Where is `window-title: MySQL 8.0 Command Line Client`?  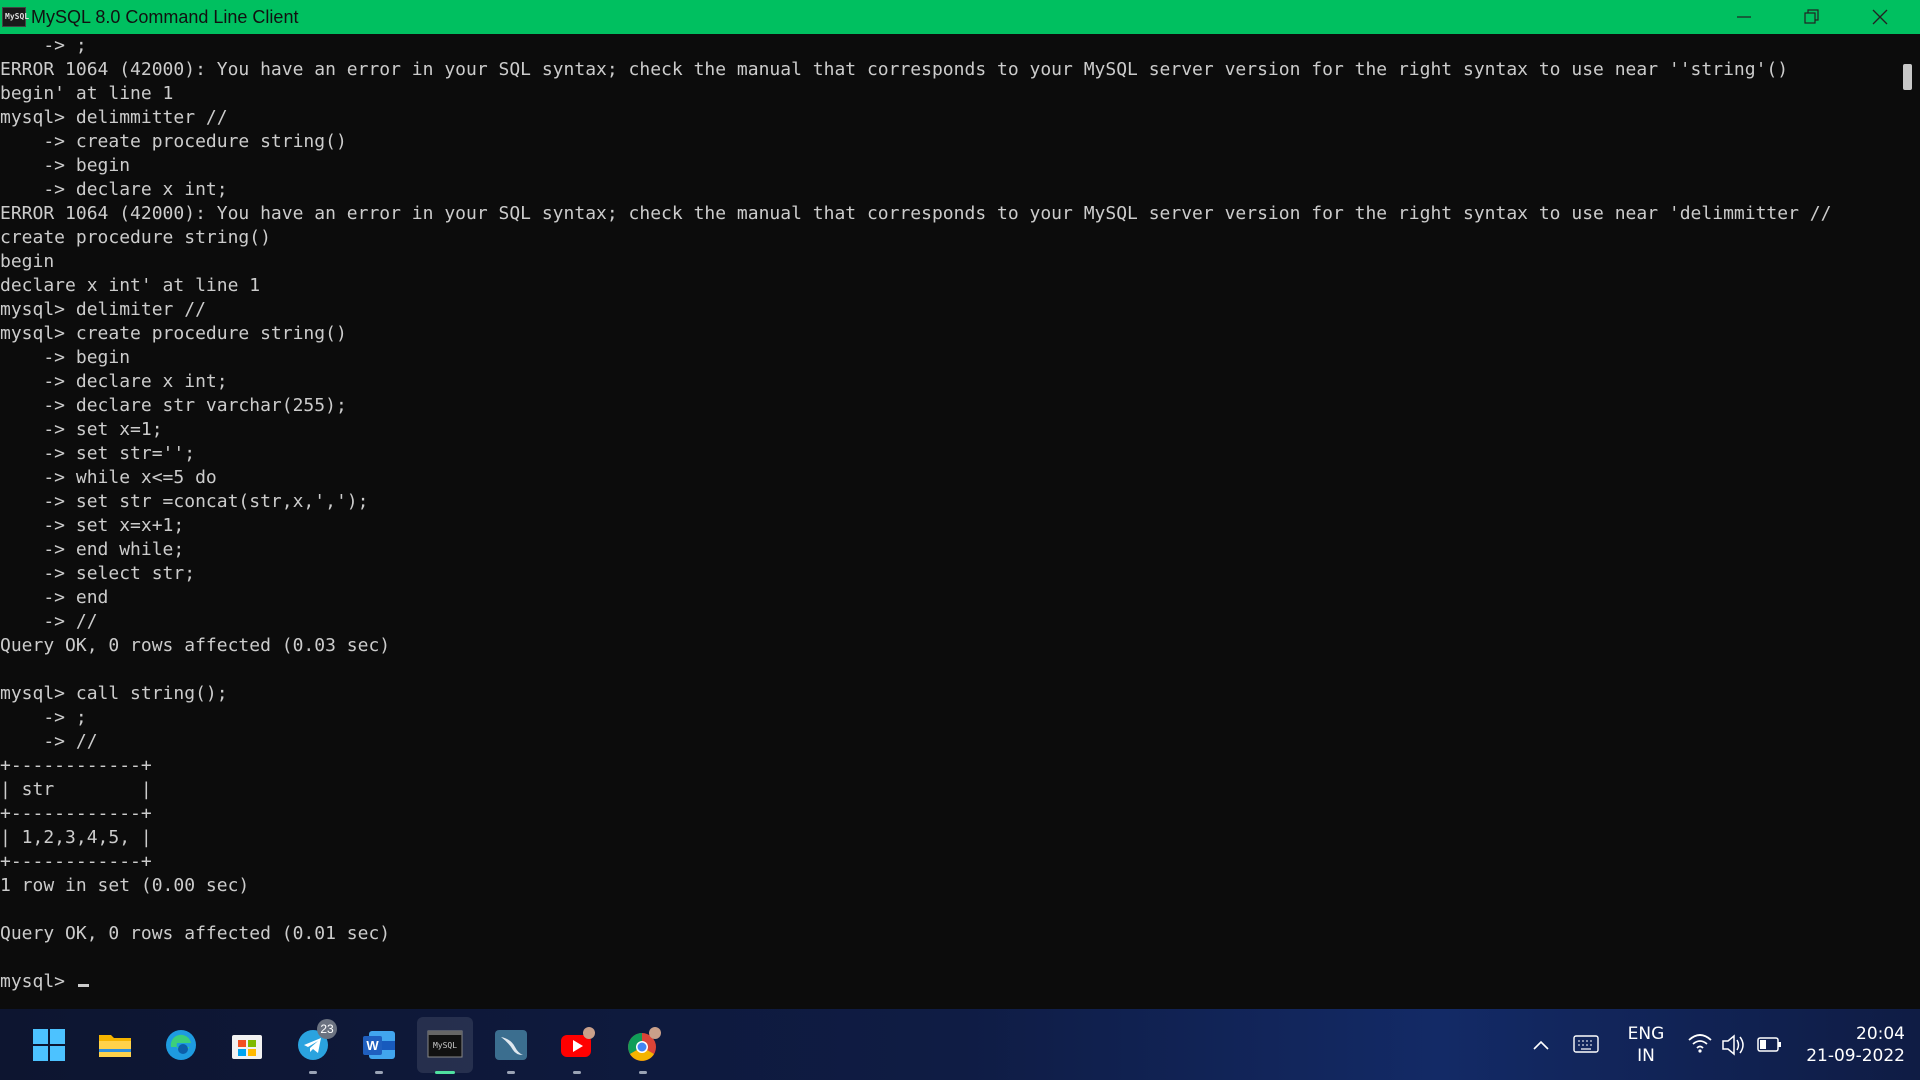
window-title: MySQL 8.0 Command Line Client is located at coordinates (165, 17).